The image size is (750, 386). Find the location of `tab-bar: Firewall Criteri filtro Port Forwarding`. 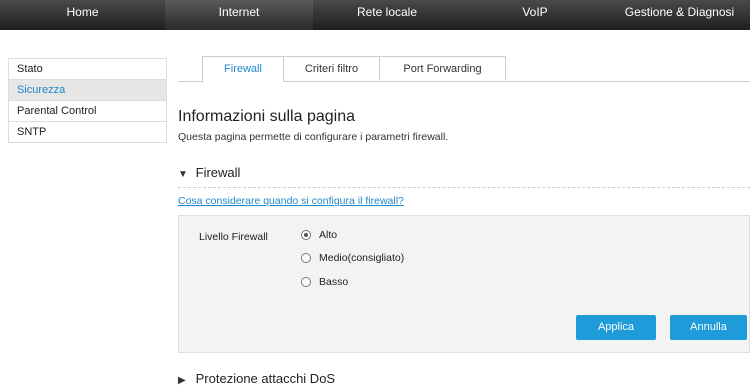

tab-bar: Firewall Criteri filtro Port Forwarding is located at coordinates (464, 69).